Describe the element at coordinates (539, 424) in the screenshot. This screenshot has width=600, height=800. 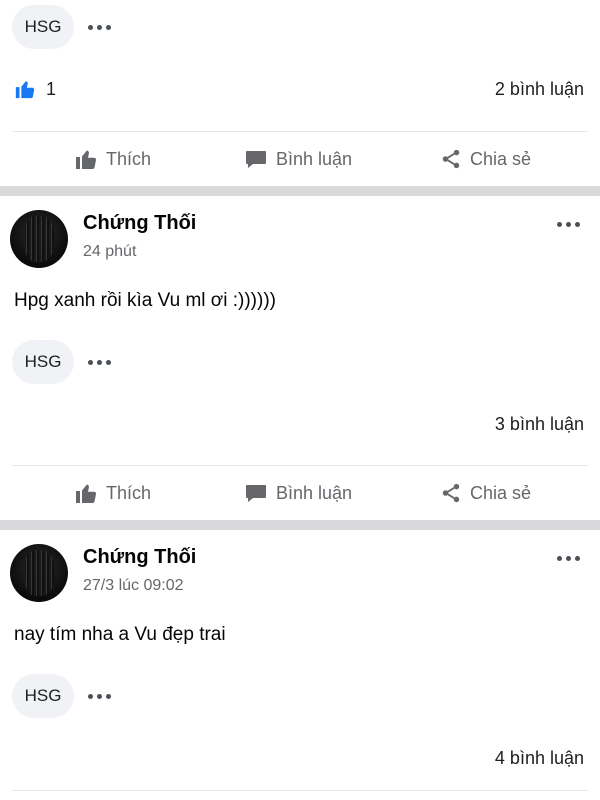
I see `comment-count: 3 bình luận` at that location.